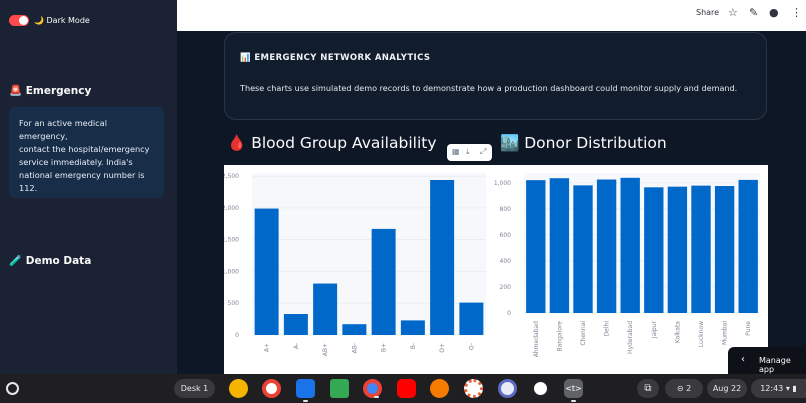 This screenshot has height=403, width=806. I want to click on overview-icon: ⧉, so click(648, 388).